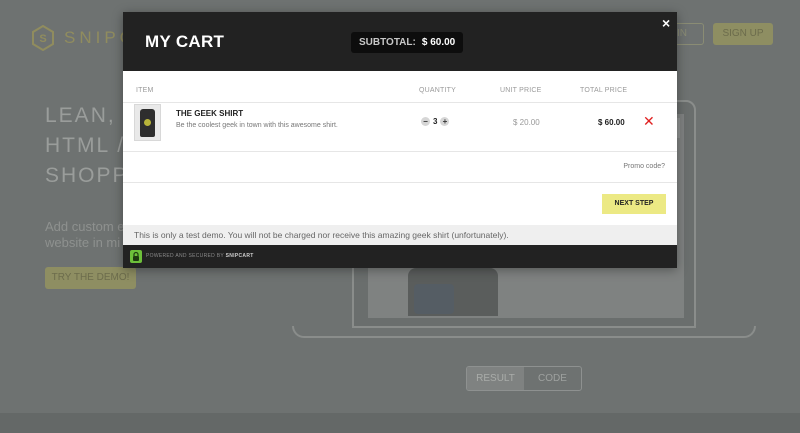  Describe the element at coordinates (210, 113) in the screenshot. I see `product-name: THE GEEK SHIRT` at that location.